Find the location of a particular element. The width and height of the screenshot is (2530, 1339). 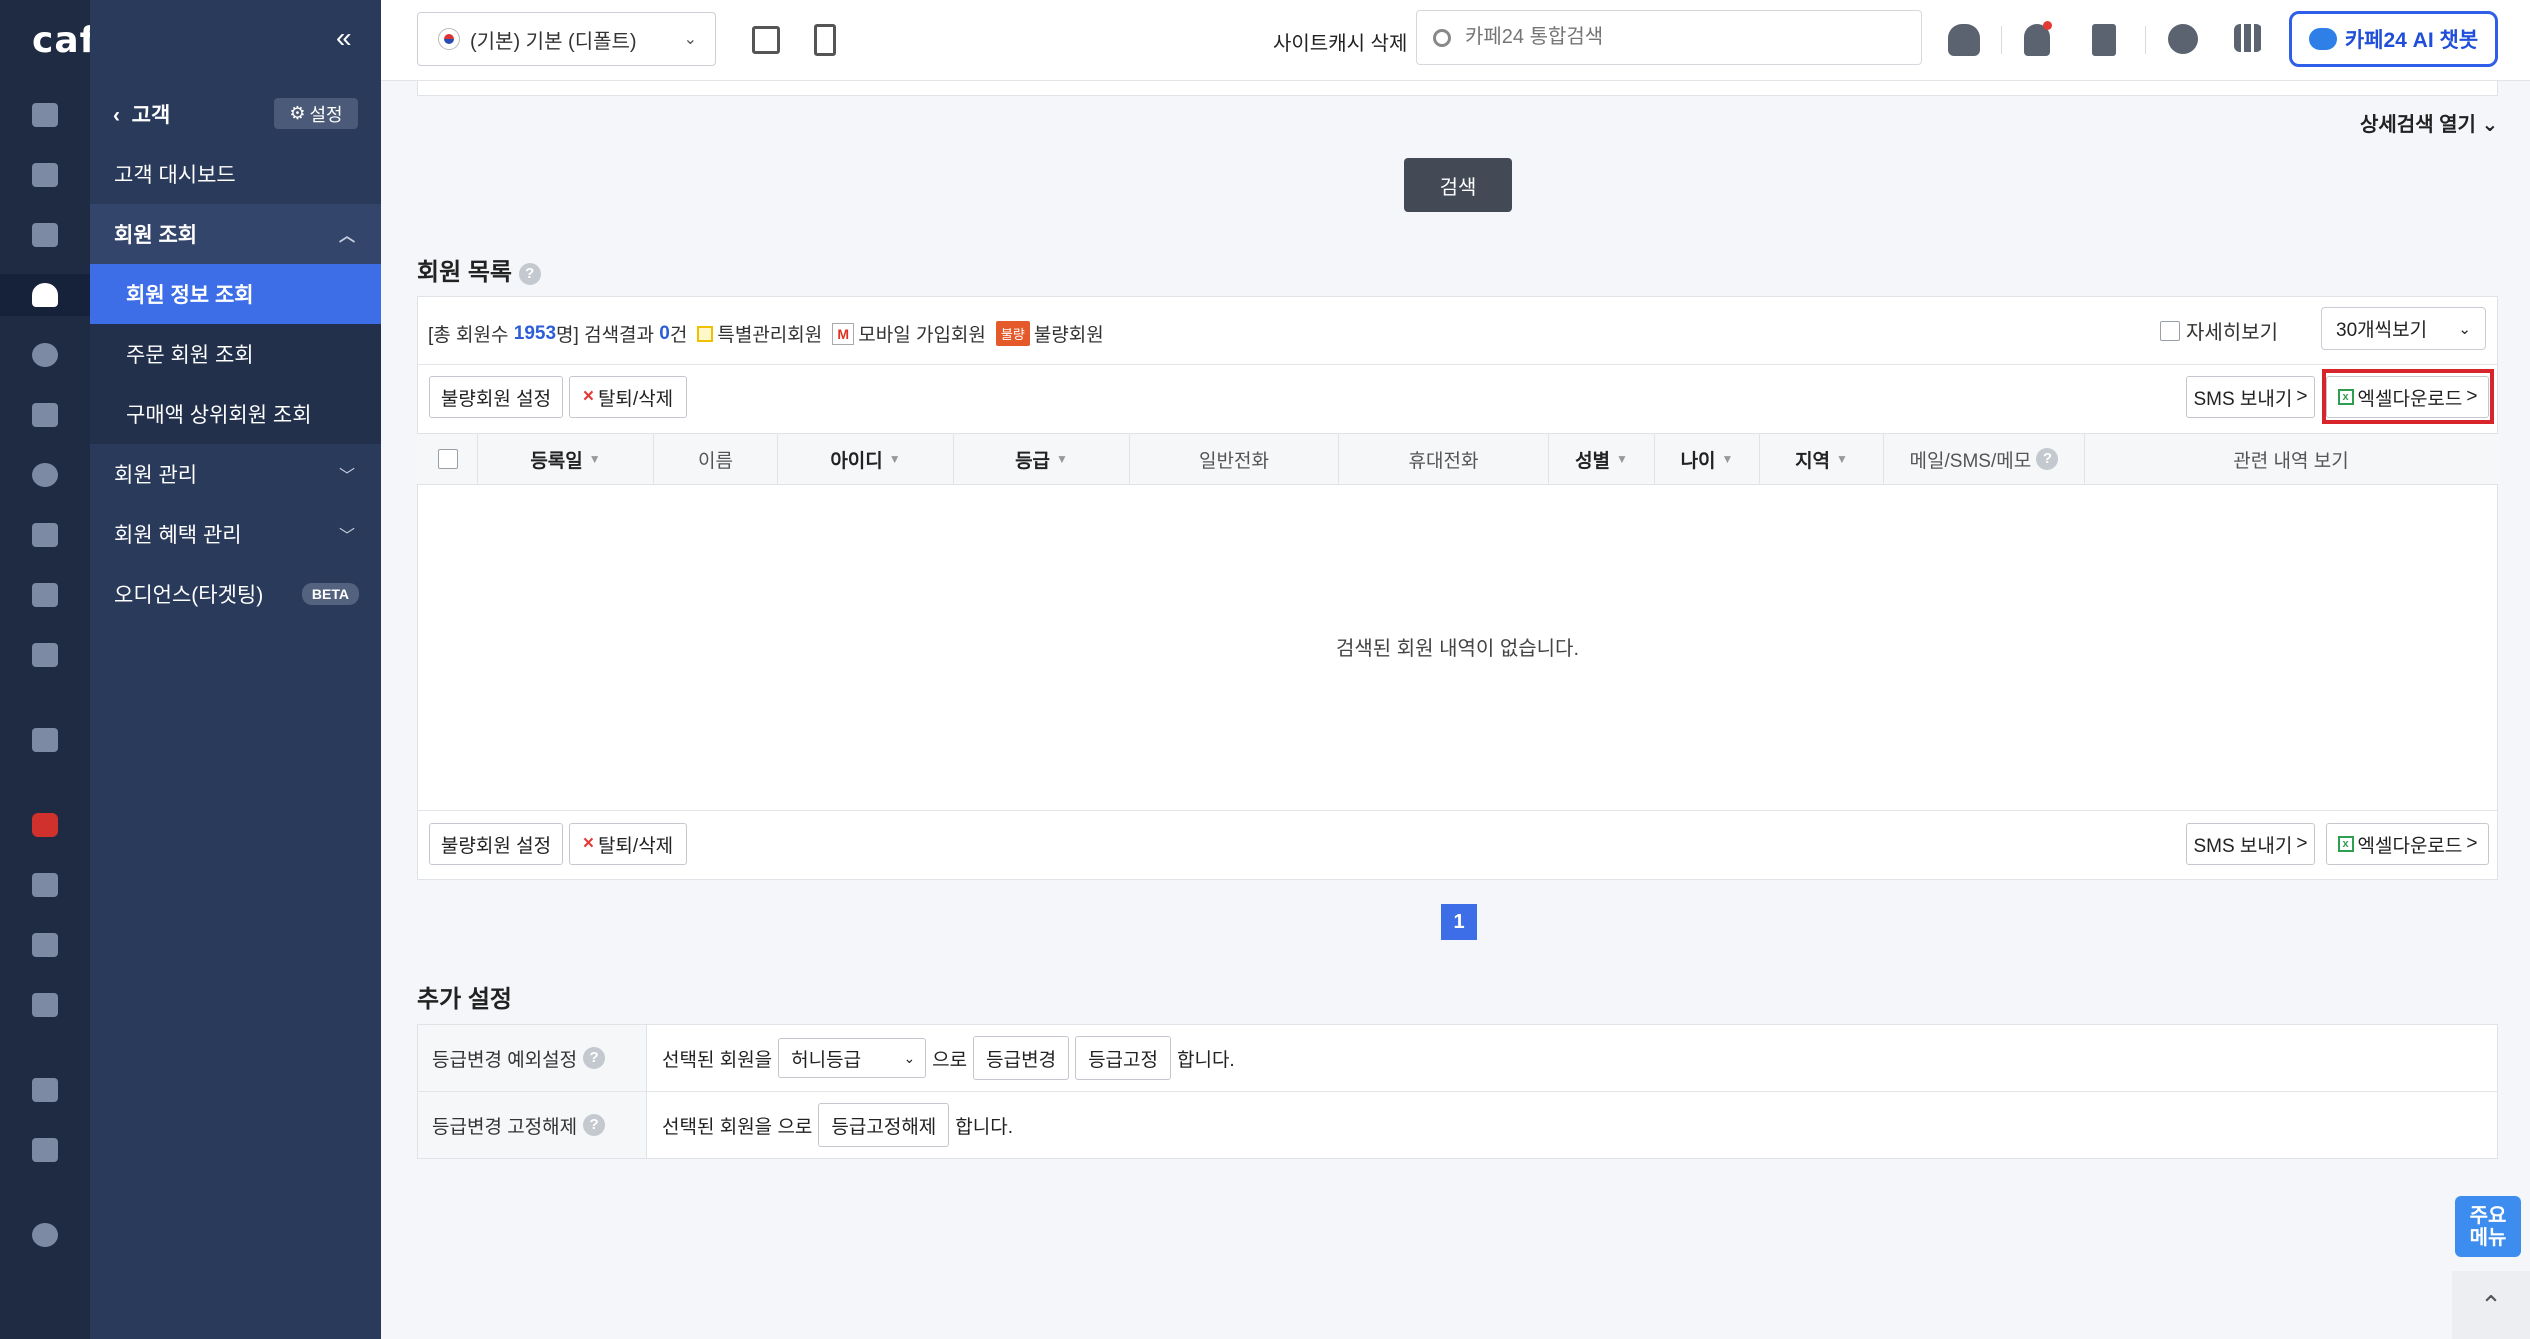

result-count: 0 is located at coordinates (664, 333).